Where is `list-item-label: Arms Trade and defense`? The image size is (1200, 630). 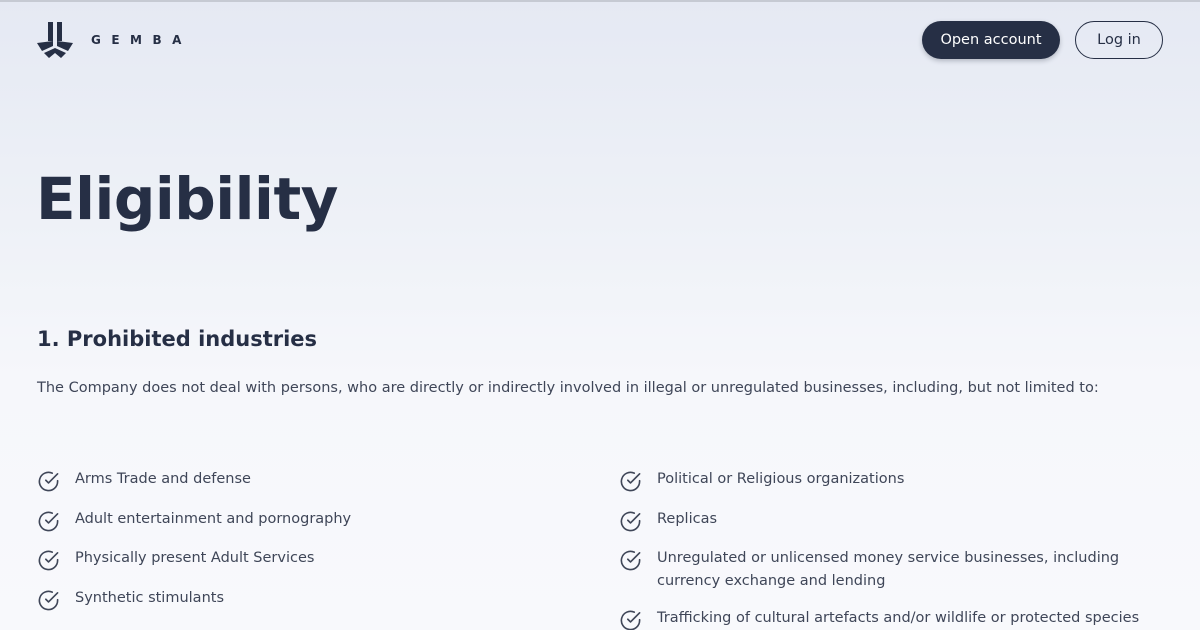 list-item-label: Arms Trade and defense is located at coordinates (163, 479).